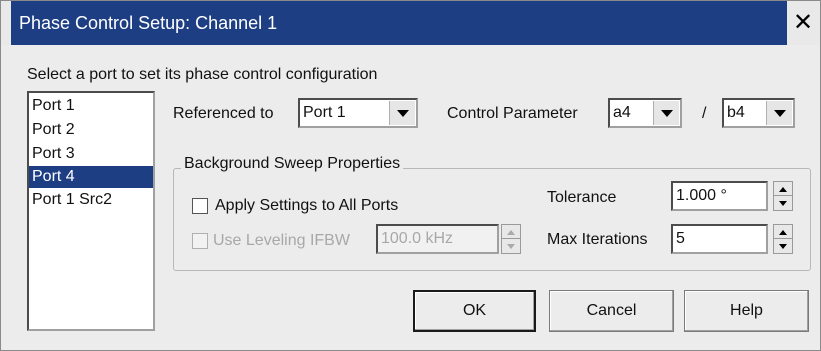  What do you see at coordinates (736, 112) in the screenshot?
I see `control-parameter-denominator-value: b4` at bounding box center [736, 112].